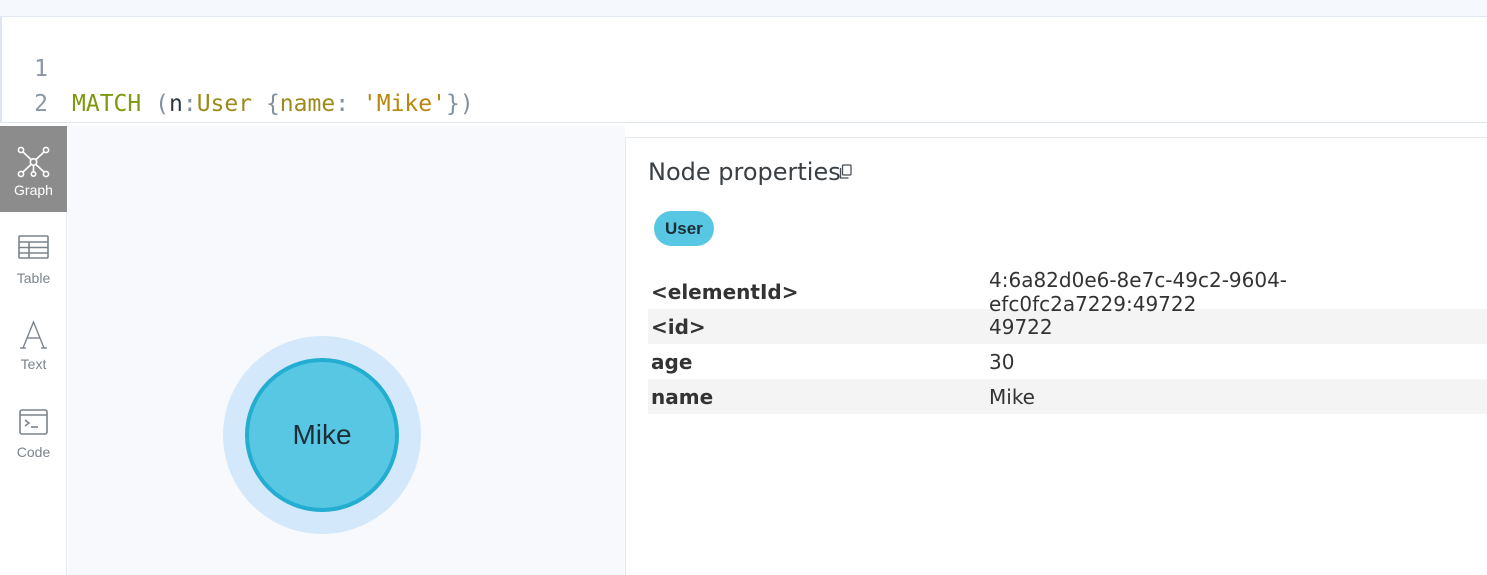 The image size is (1487, 575). Describe the element at coordinates (33, 247) in the screenshot. I see `table-icon` at that location.